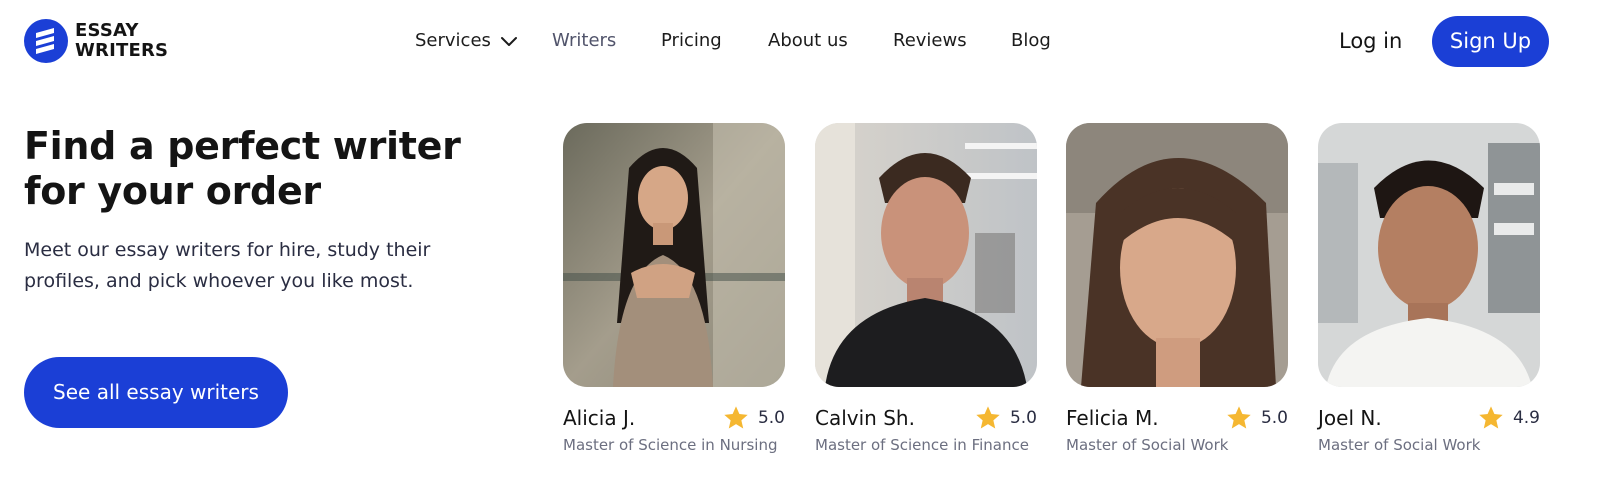  I want to click on signup-button: Sign Up, so click(1490, 41).